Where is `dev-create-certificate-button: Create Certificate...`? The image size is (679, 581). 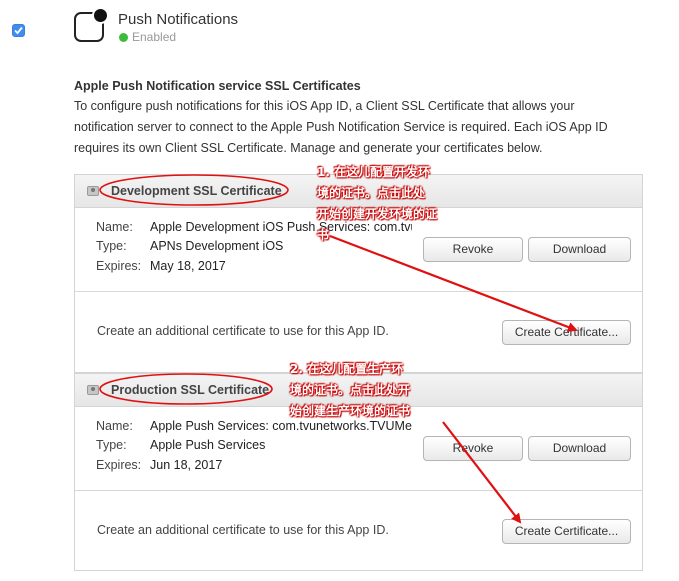
dev-create-certificate-button: Create Certificate... is located at coordinates (566, 332).